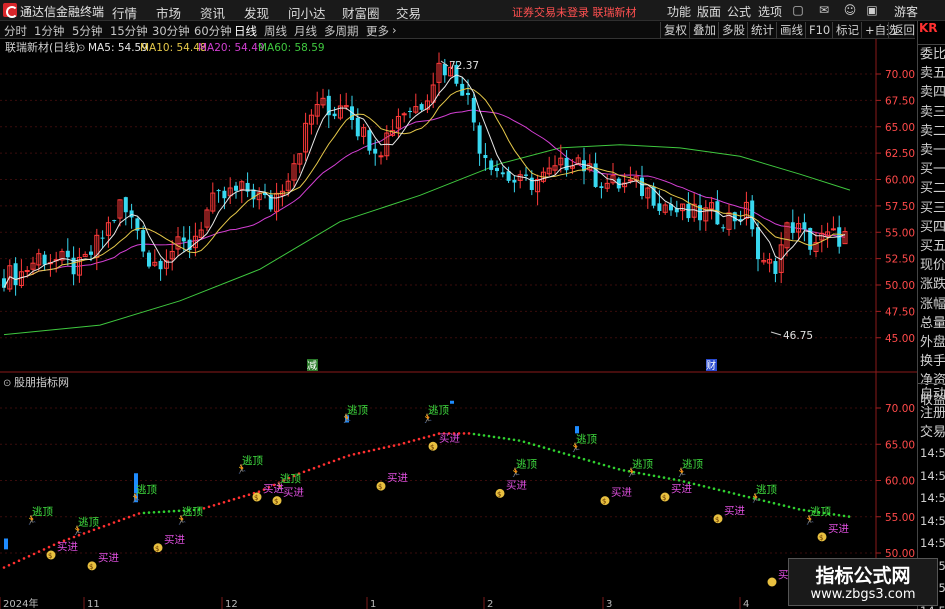 The height and width of the screenshot is (609, 945). Describe the element at coordinates (124, 12) in the screenshot. I see `menu-item-market: 行情` at that location.